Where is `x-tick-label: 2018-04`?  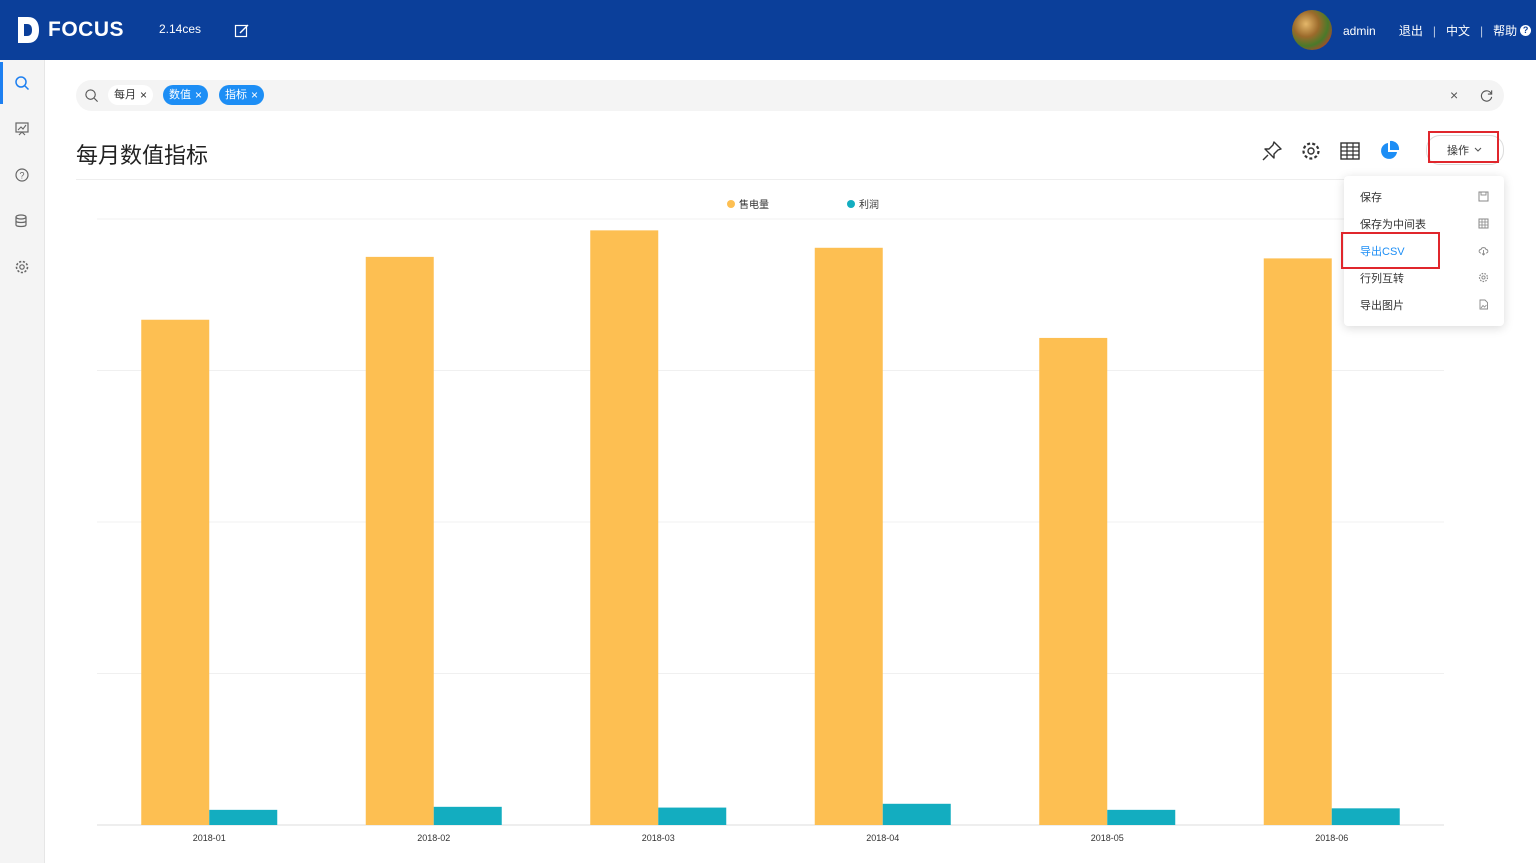
x-tick-label: 2018-04 is located at coordinates (882, 838).